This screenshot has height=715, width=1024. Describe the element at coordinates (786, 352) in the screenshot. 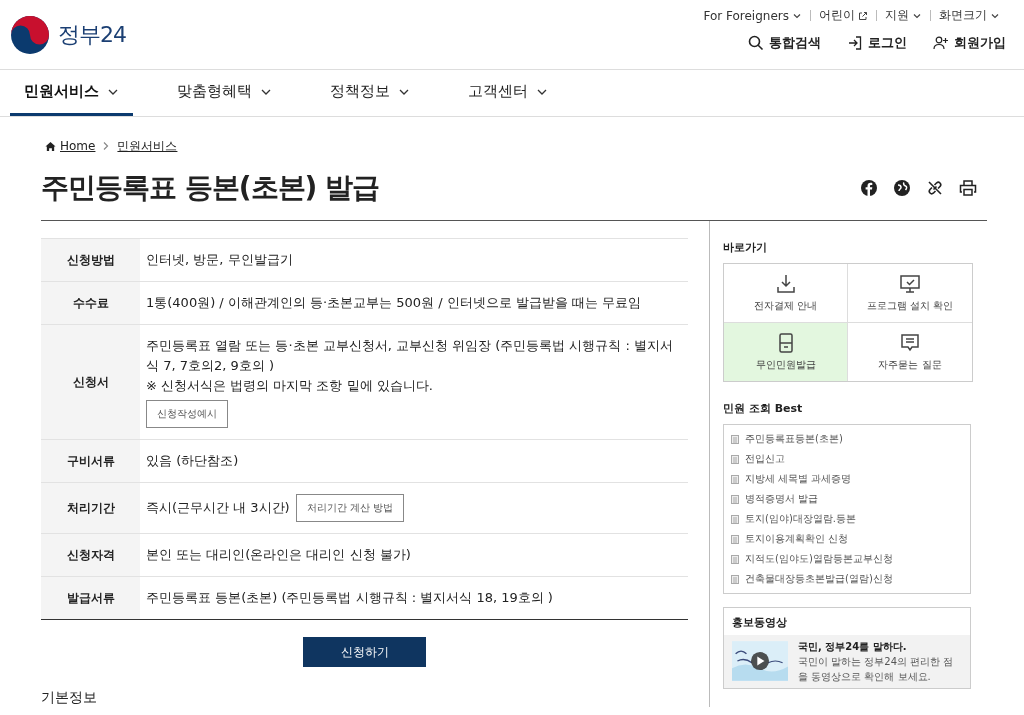

I see `quick-link: 무인민원발급` at that location.